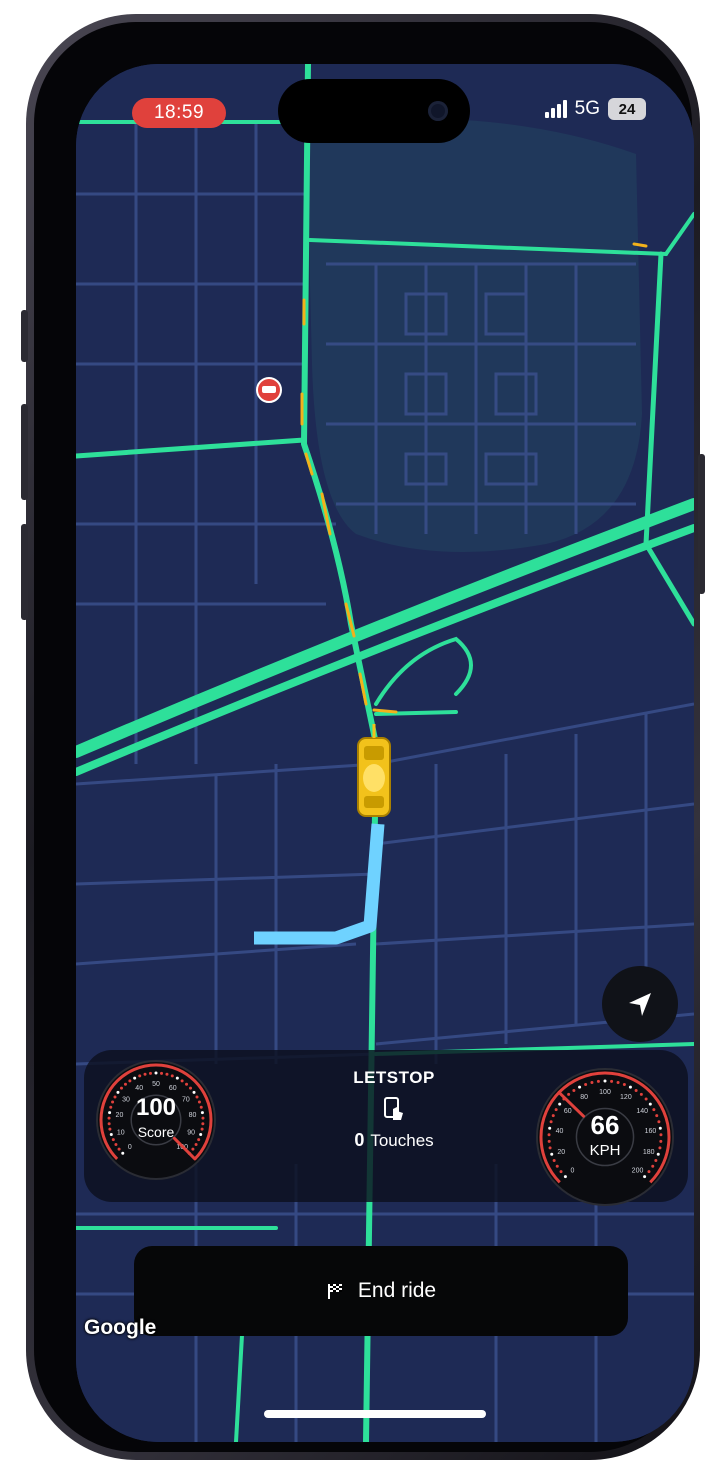  What do you see at coordinates (120, 1327) in the screenshot?
I see `map-attribution: Google` at bounding box center [120, 1327].